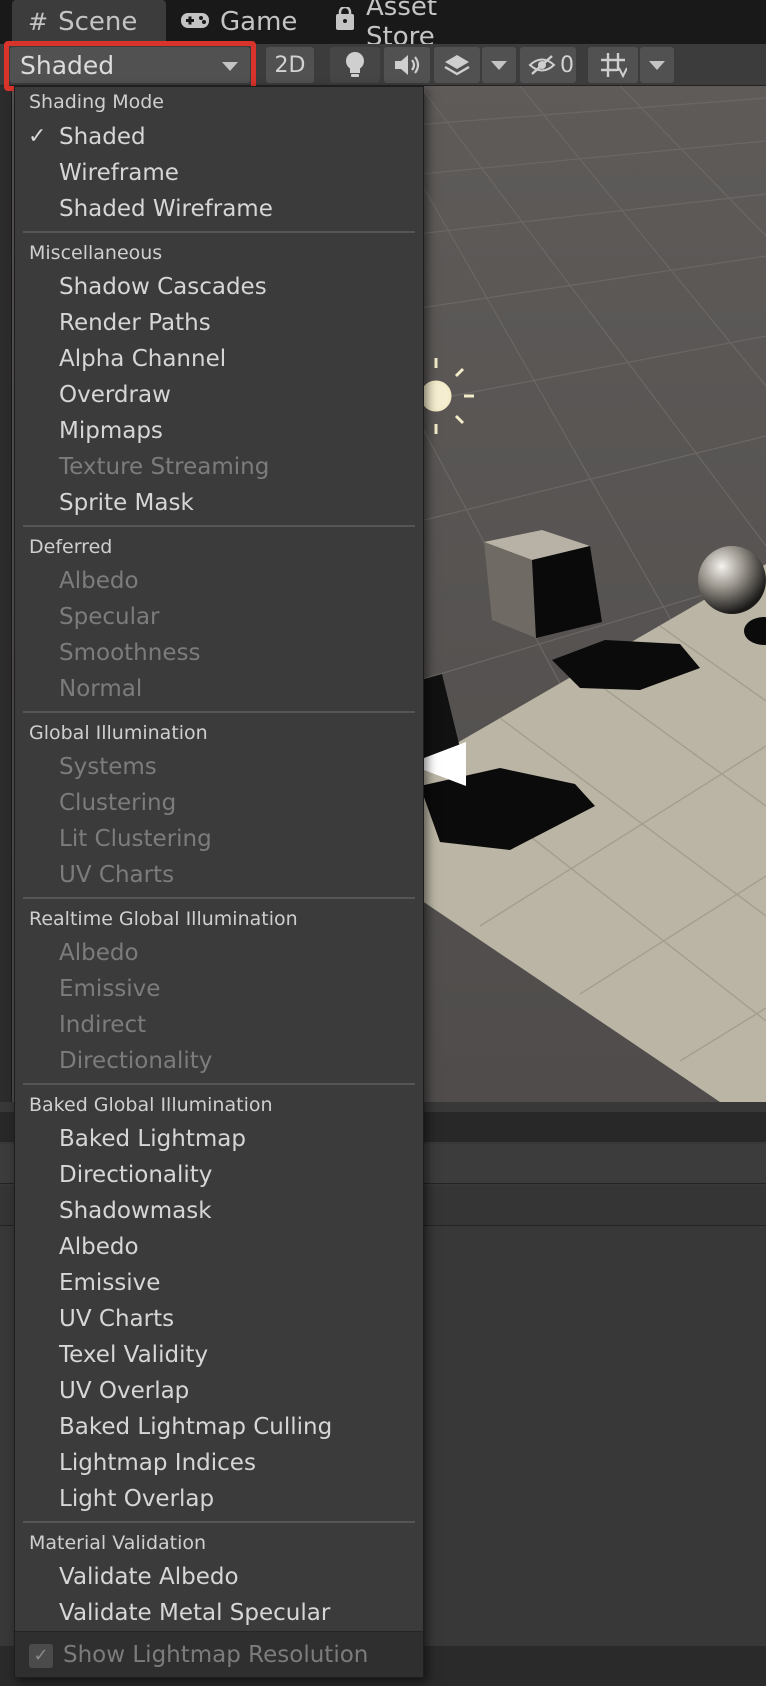  I want to click on menu-item-shadow-cascades: Shadow Cascades, so click(163, 287).